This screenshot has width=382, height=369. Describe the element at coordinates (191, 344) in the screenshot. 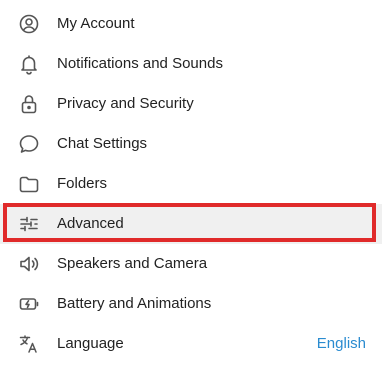

I see `menu-item-language: Language English` at that location.